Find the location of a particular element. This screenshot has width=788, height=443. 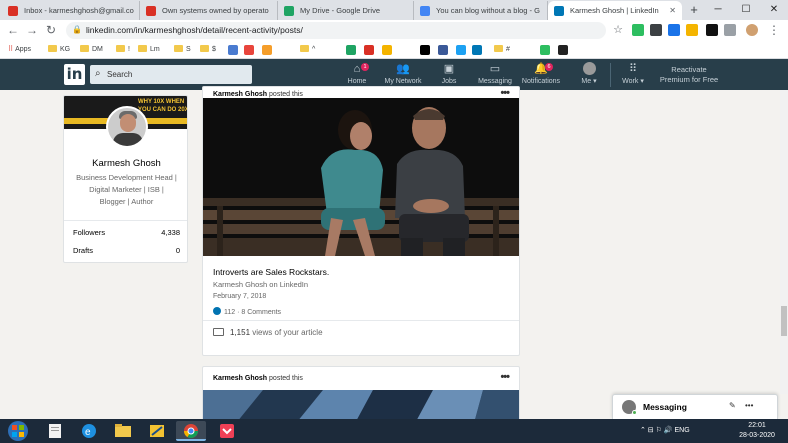

system-tray: ⌃ ⊟ ⚐ 🔊 ENG is located at coordinates (685, 431).